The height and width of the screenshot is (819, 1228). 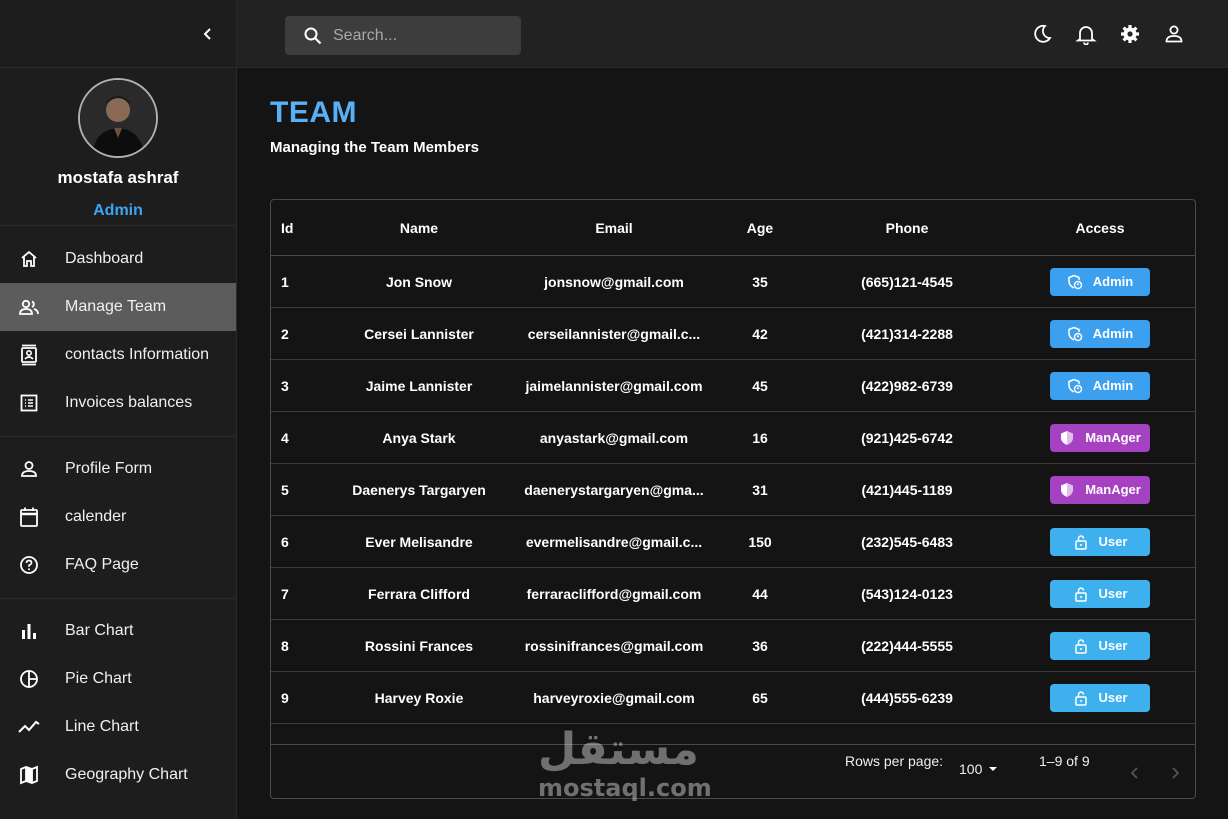 I want to click on account-icon, so click(x=1174, y=34).